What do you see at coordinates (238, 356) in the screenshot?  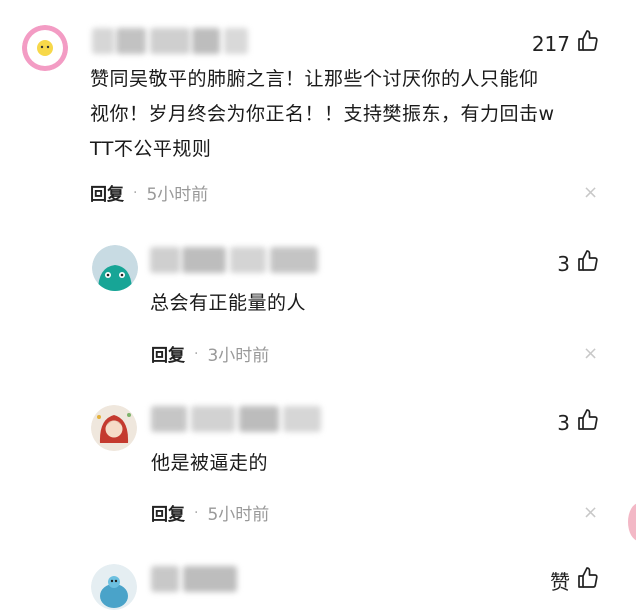 I see `comment-time: 3小时前` at bounding box center [238, 356].